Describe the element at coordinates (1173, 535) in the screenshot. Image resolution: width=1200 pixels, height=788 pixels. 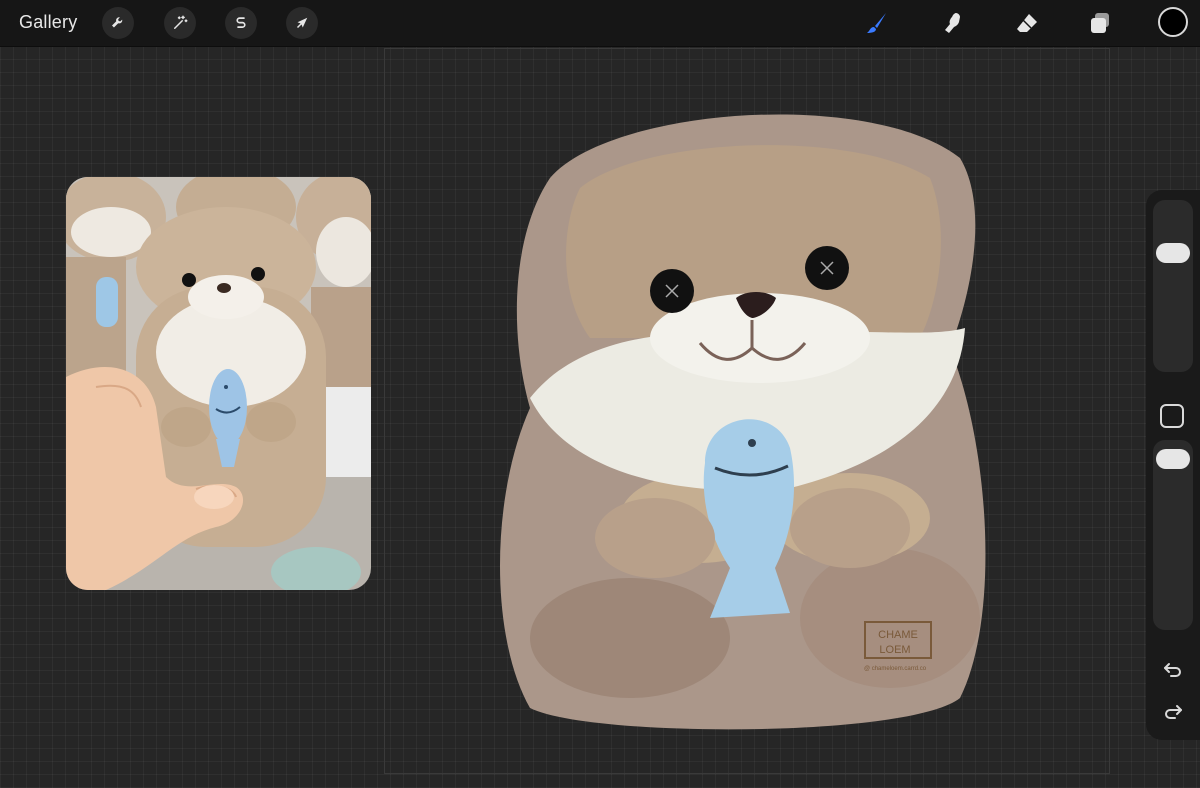
I see `opacity-slider` at that location.